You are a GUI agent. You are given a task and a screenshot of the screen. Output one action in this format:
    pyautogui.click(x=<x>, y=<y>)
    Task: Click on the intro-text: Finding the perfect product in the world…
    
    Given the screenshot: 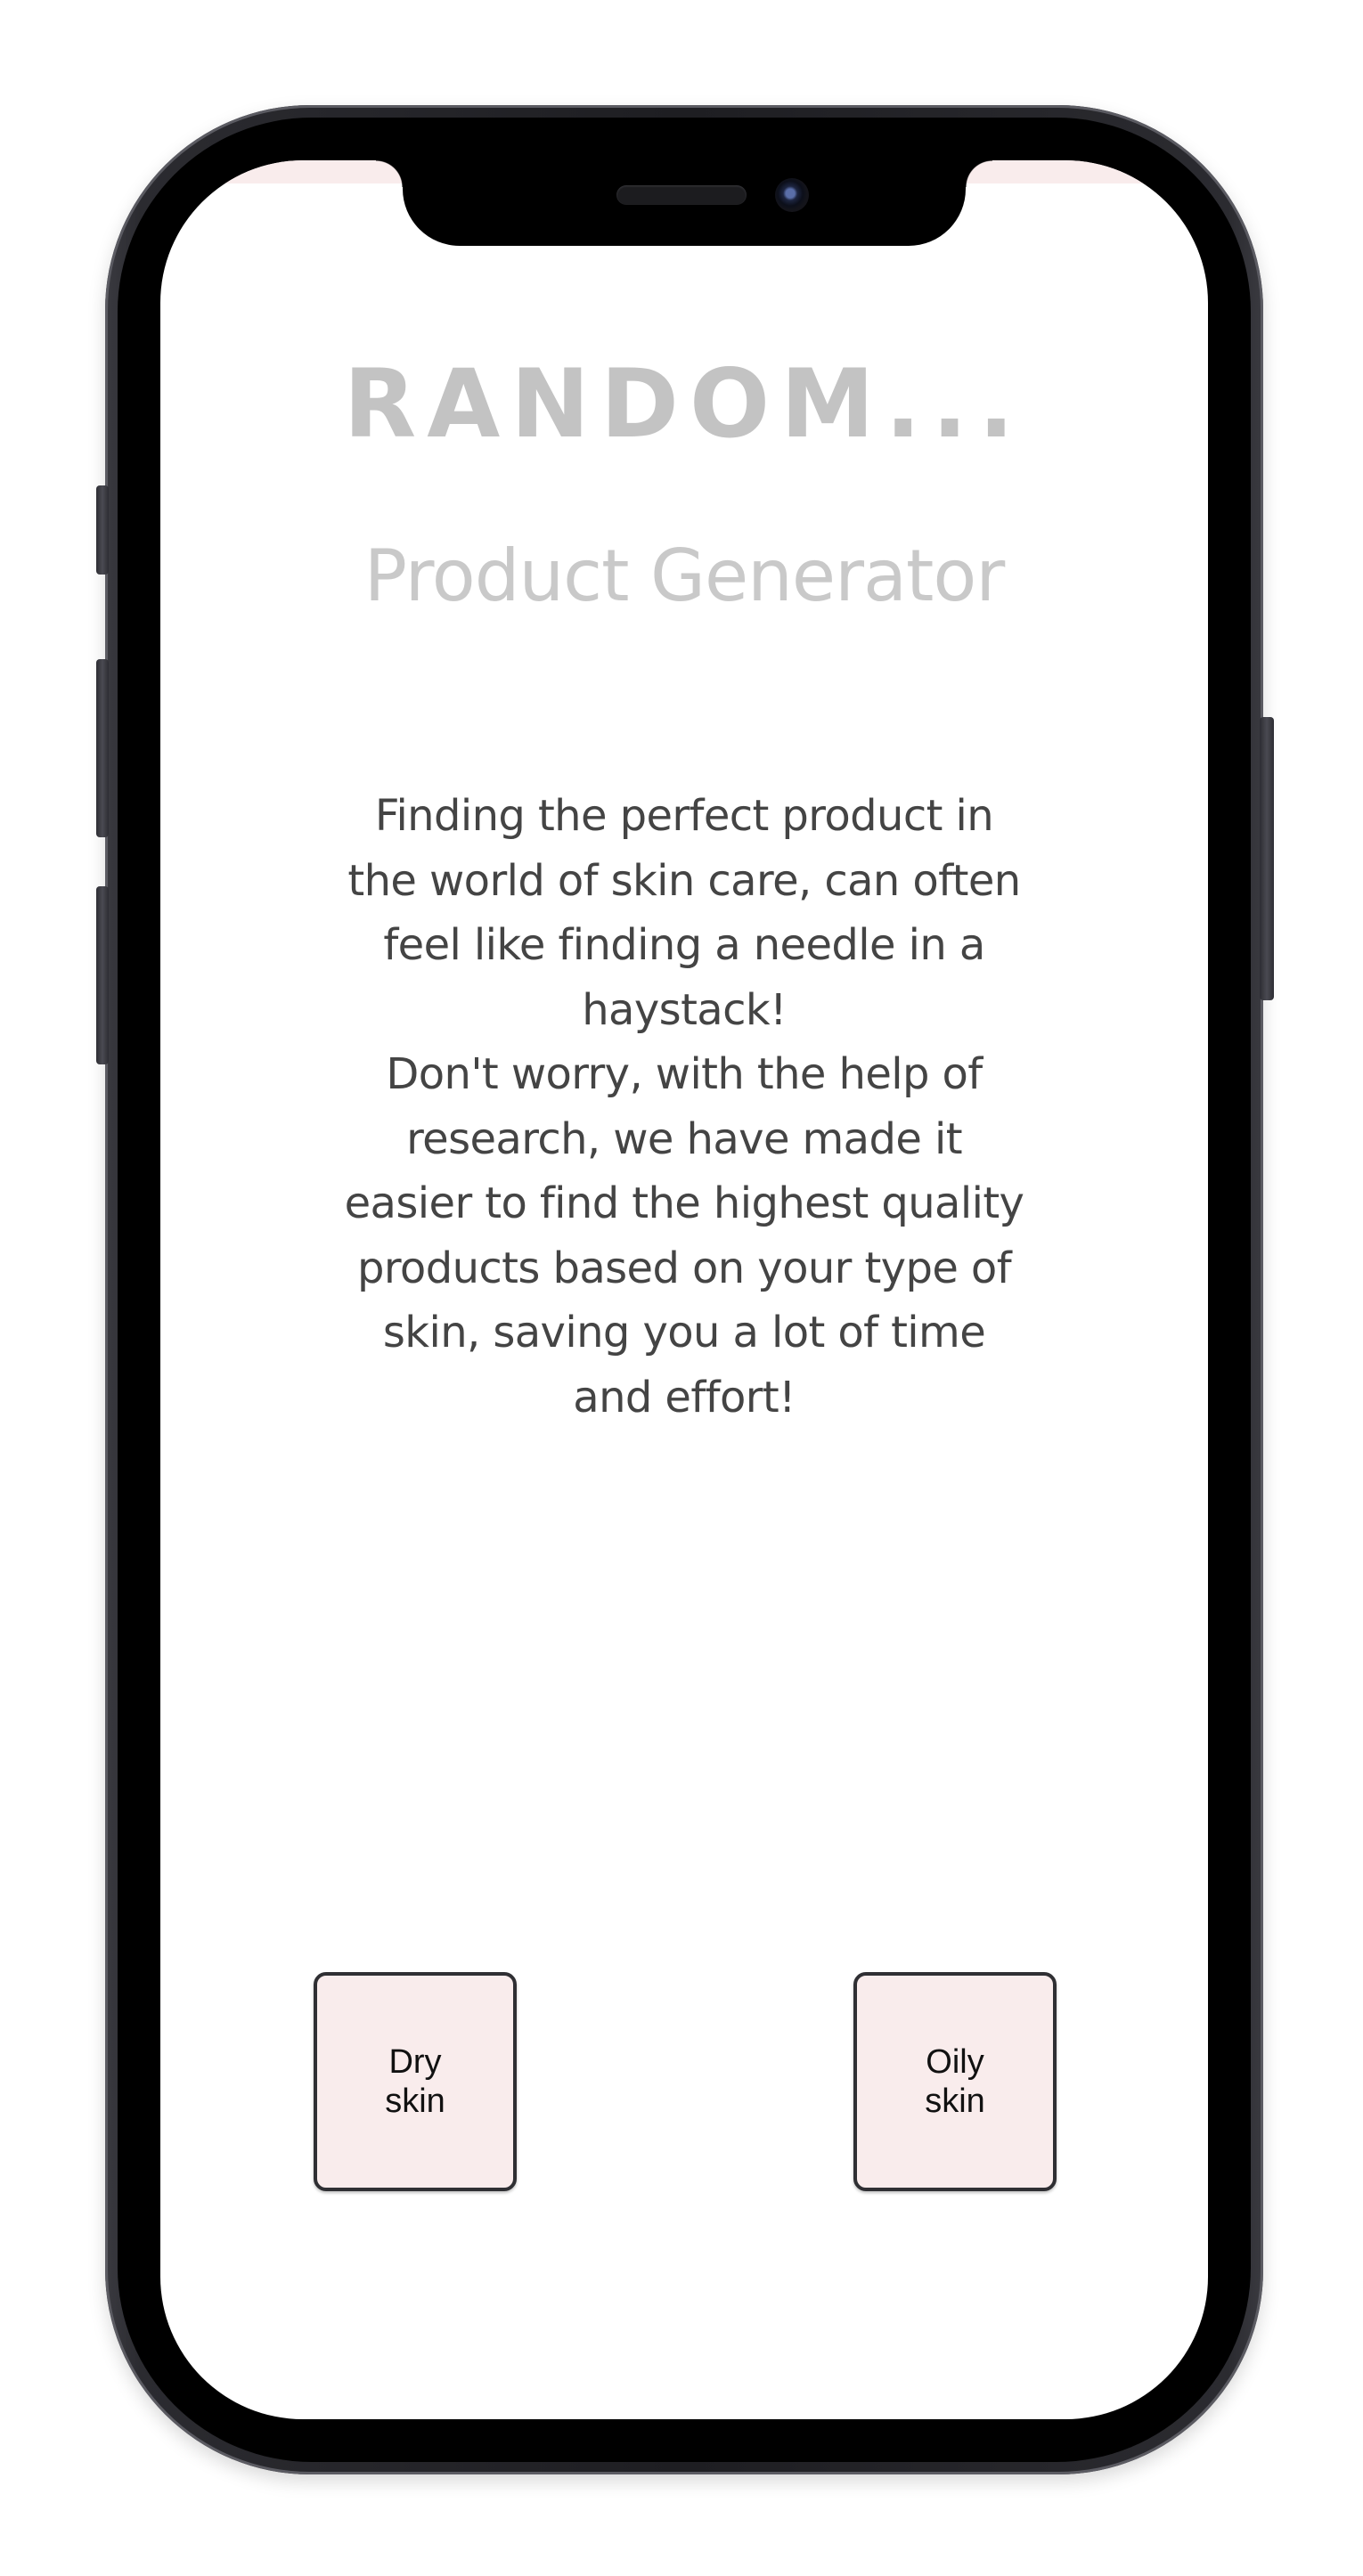 What is the action you would take?
    pyautogui.click(x=684, y=1107)
    